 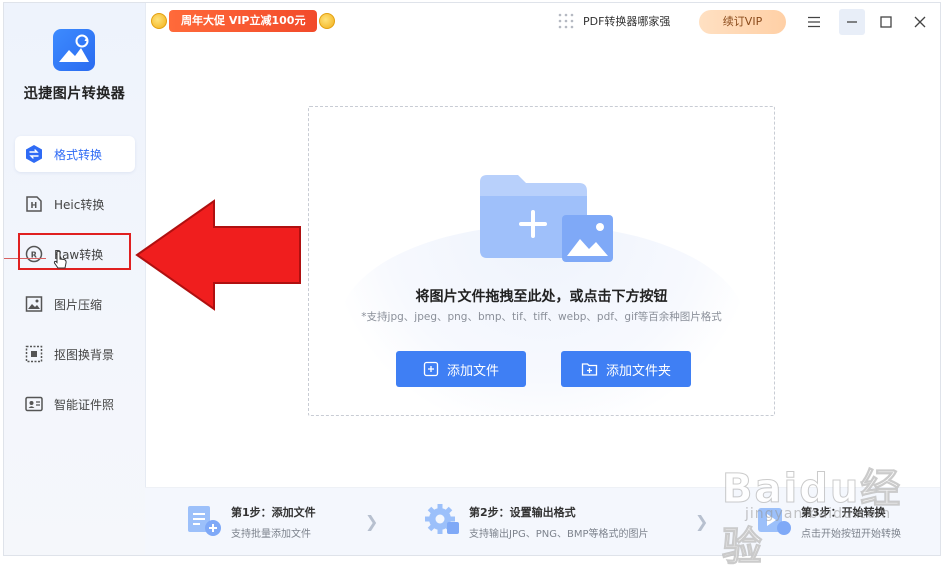 I want to click on settings-step-icon, so click(x=442, y=519).